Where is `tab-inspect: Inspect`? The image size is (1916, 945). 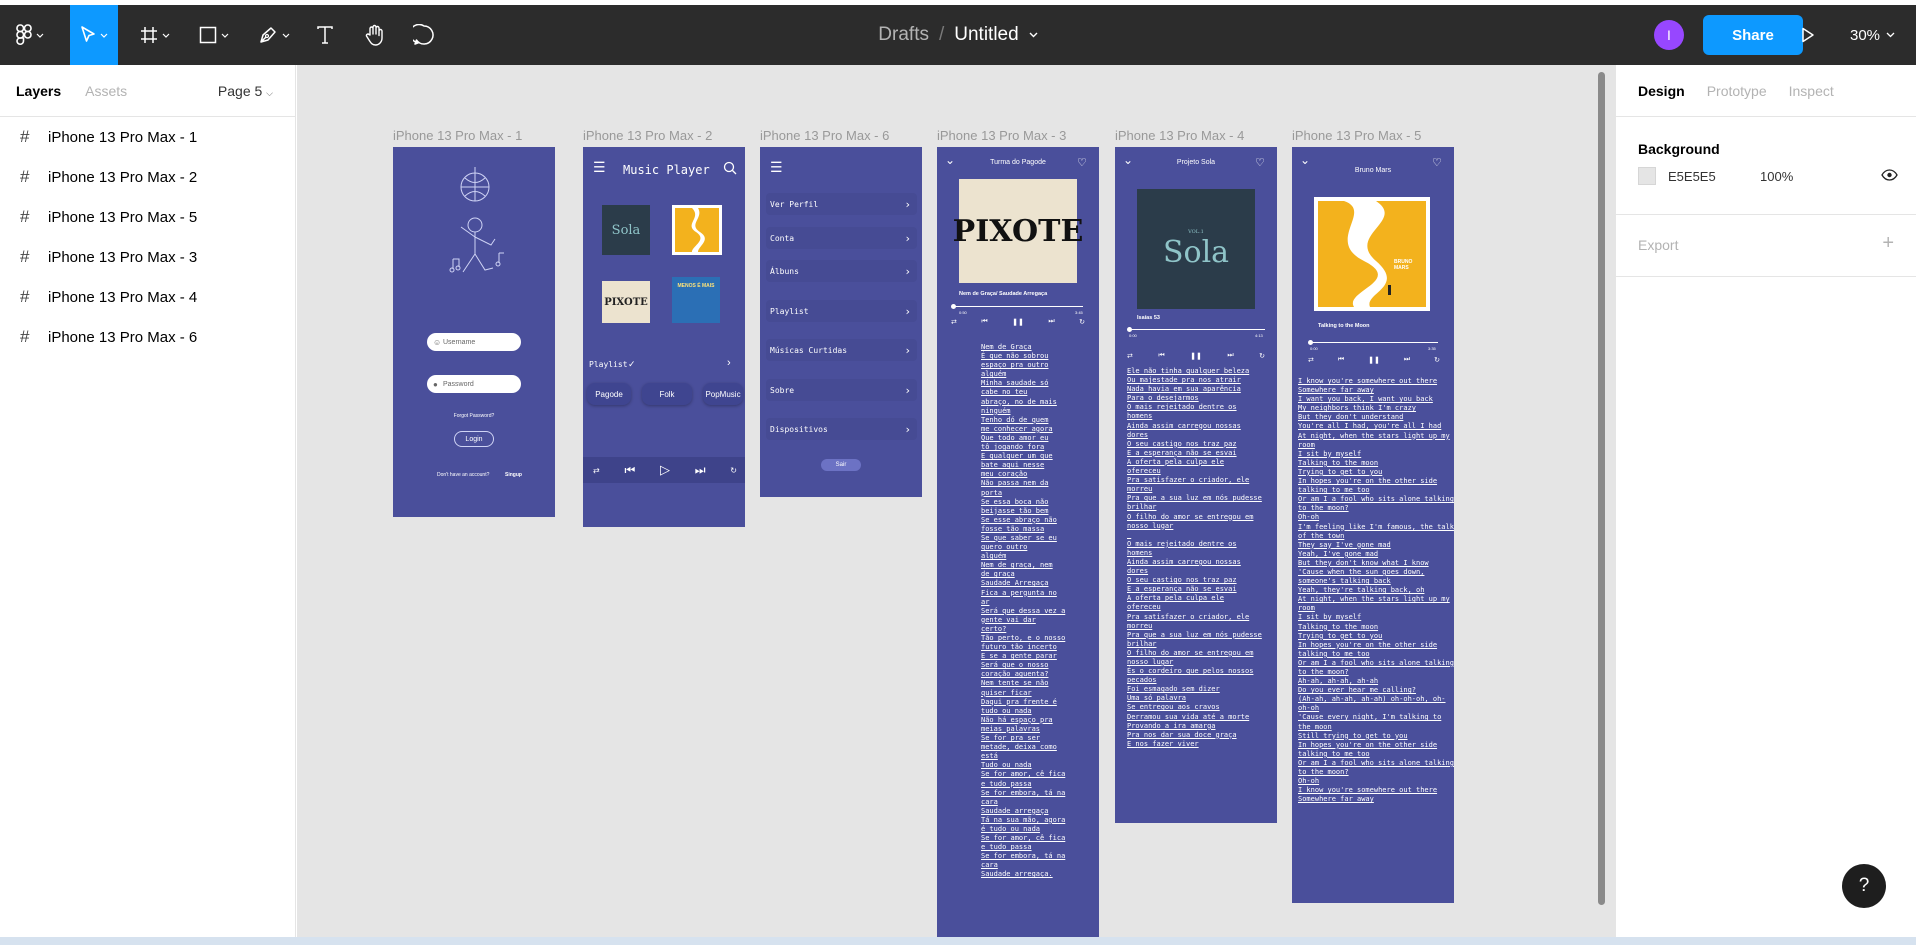
tab-inspect: Inspect is located at coordinates (1811, 91).